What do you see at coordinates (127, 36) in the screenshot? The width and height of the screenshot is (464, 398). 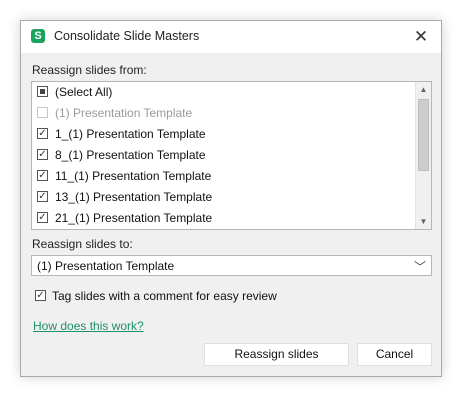 I see `dialog-title: Consolidate Slide Masters` at bounding box center [127, 36].